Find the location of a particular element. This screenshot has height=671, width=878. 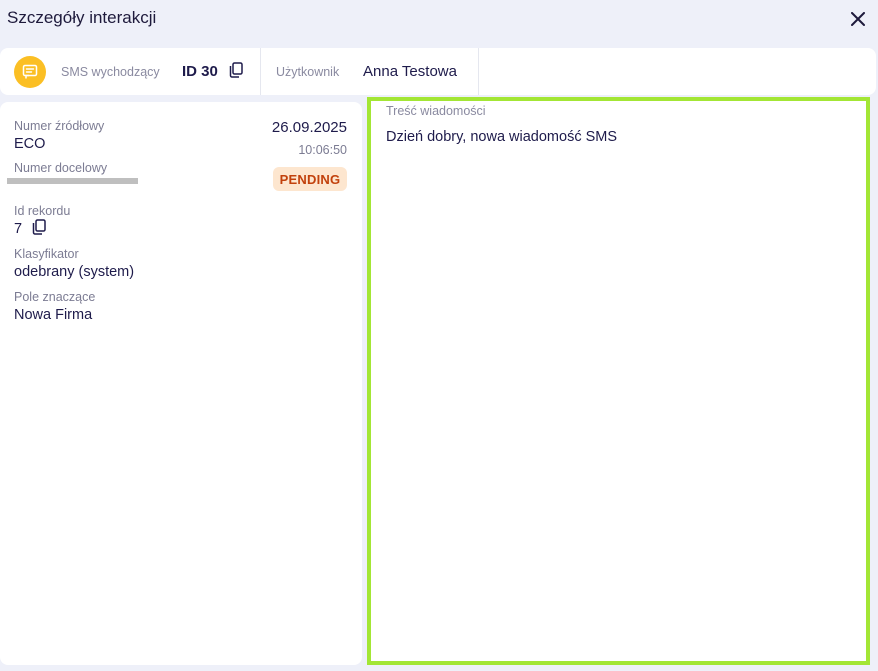

record-id-label: Id rekordu is located at coordinates (42, 211).